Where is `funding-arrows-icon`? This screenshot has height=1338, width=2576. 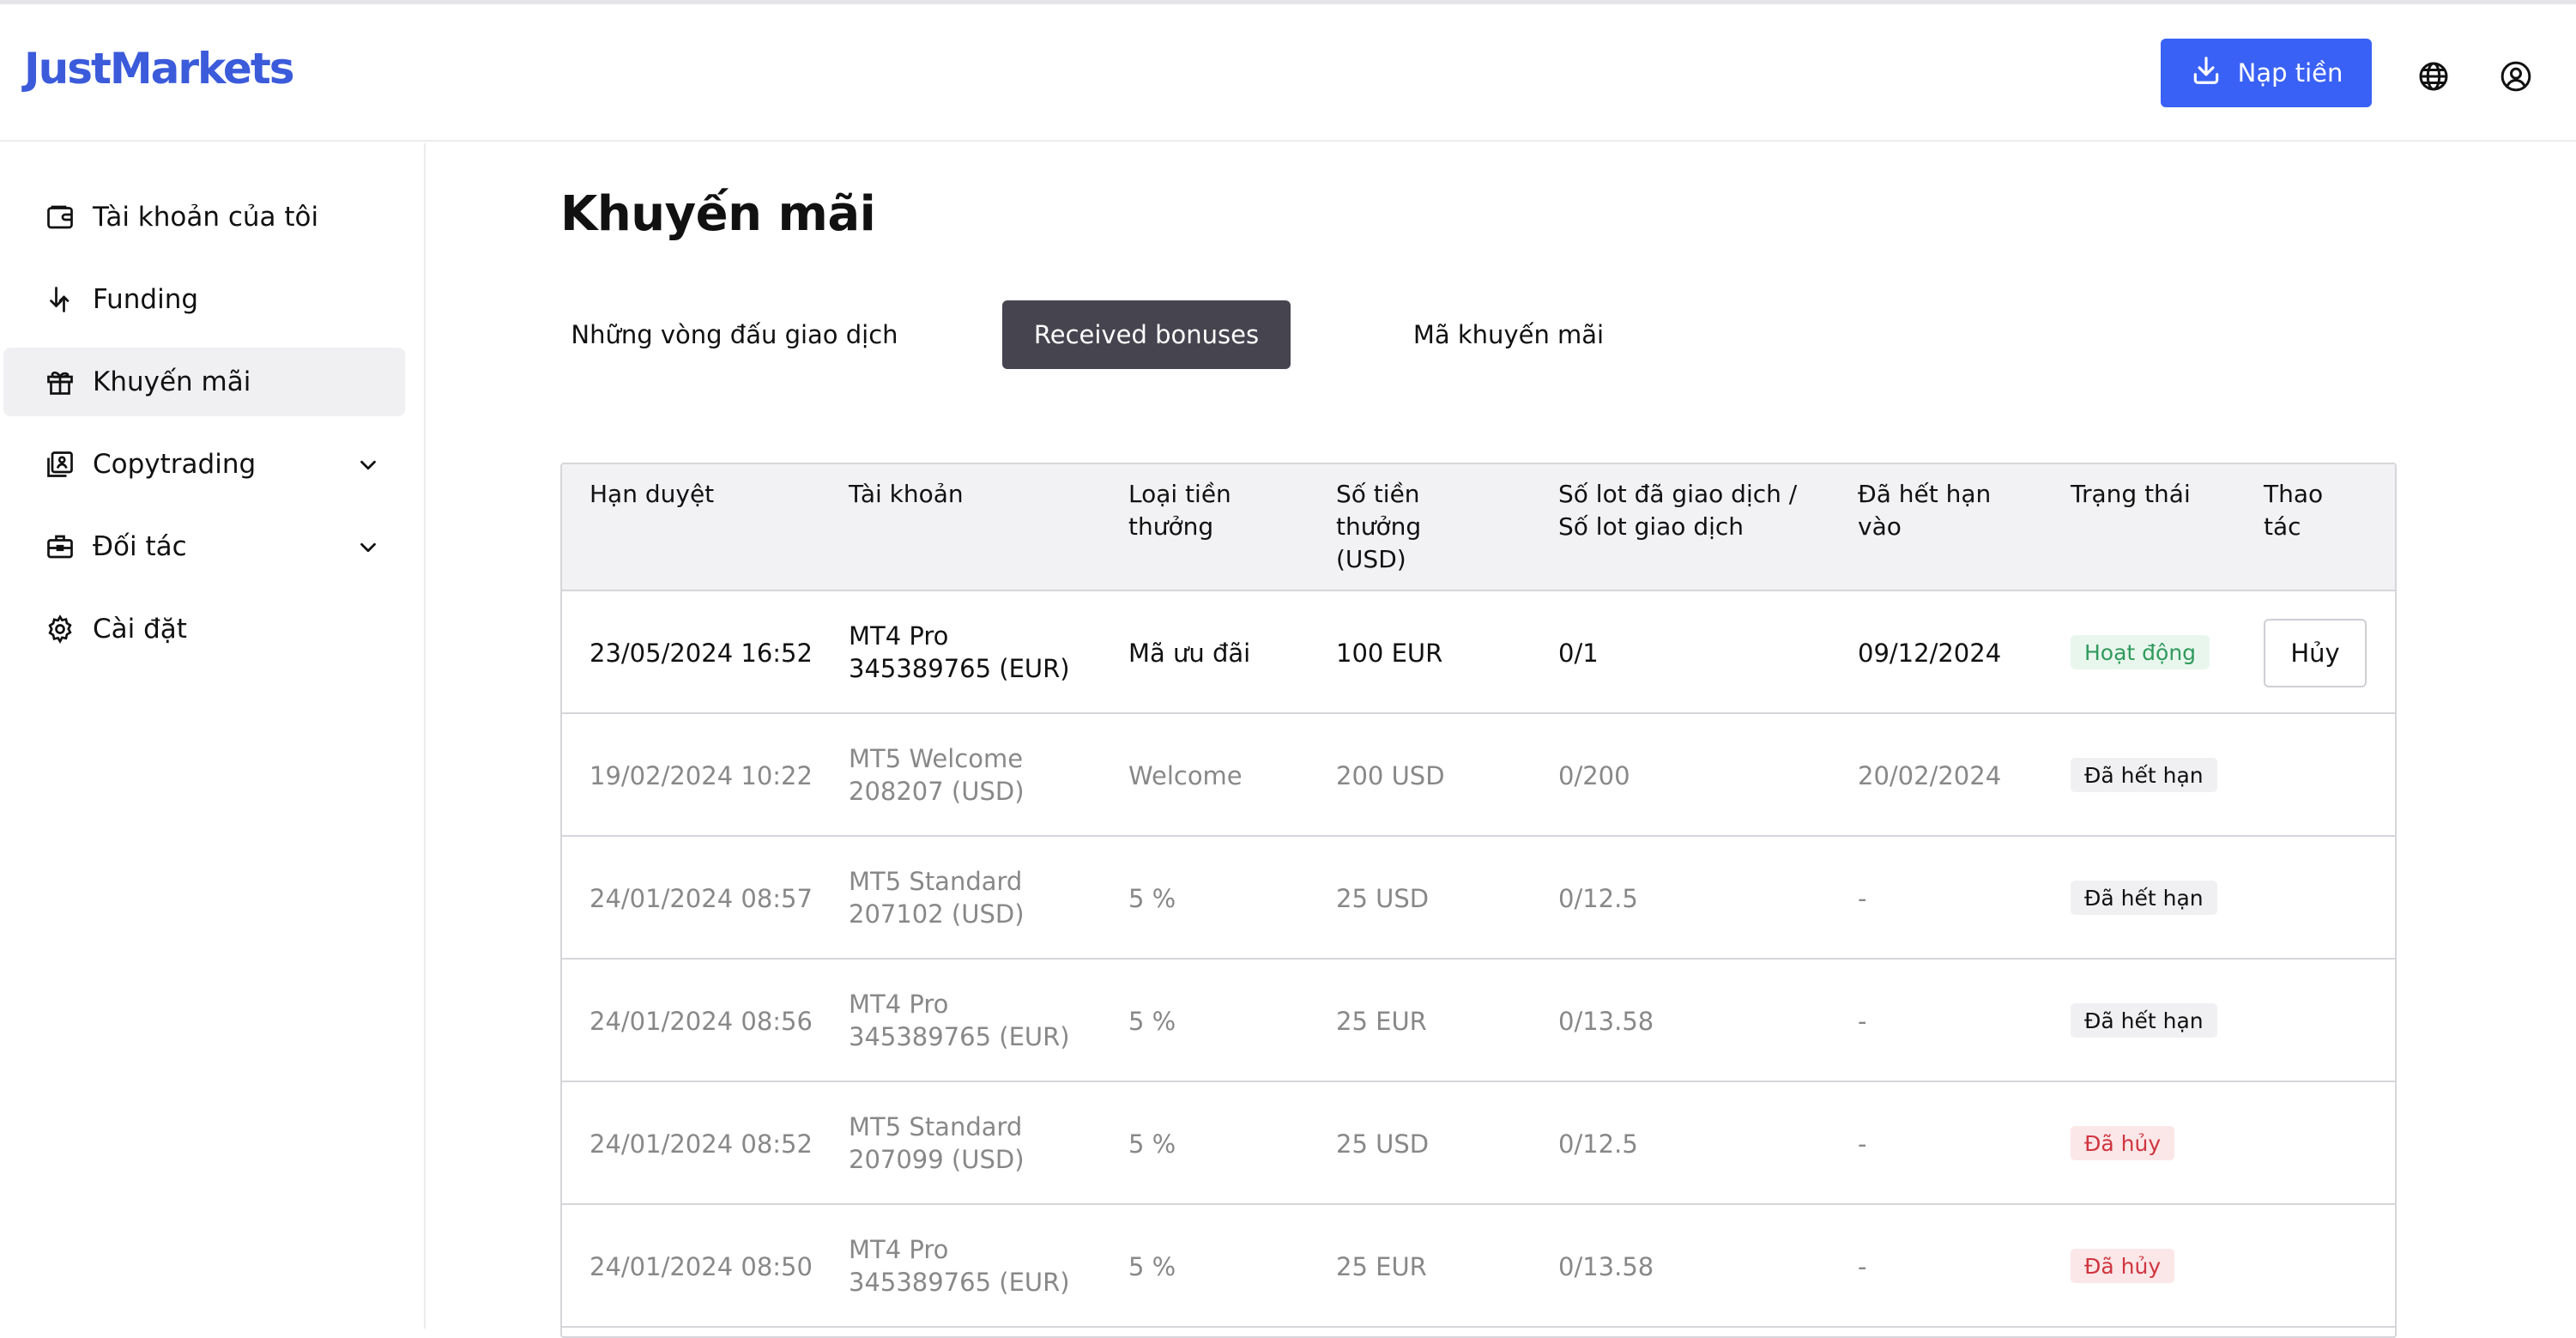 funding-arrows-icon is located at coordinates (60, 299).